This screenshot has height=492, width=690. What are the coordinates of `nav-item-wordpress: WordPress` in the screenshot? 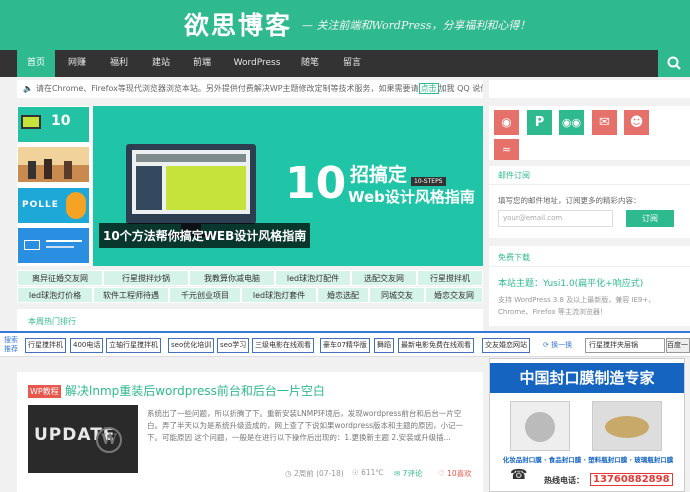 It's located at (257, 63).